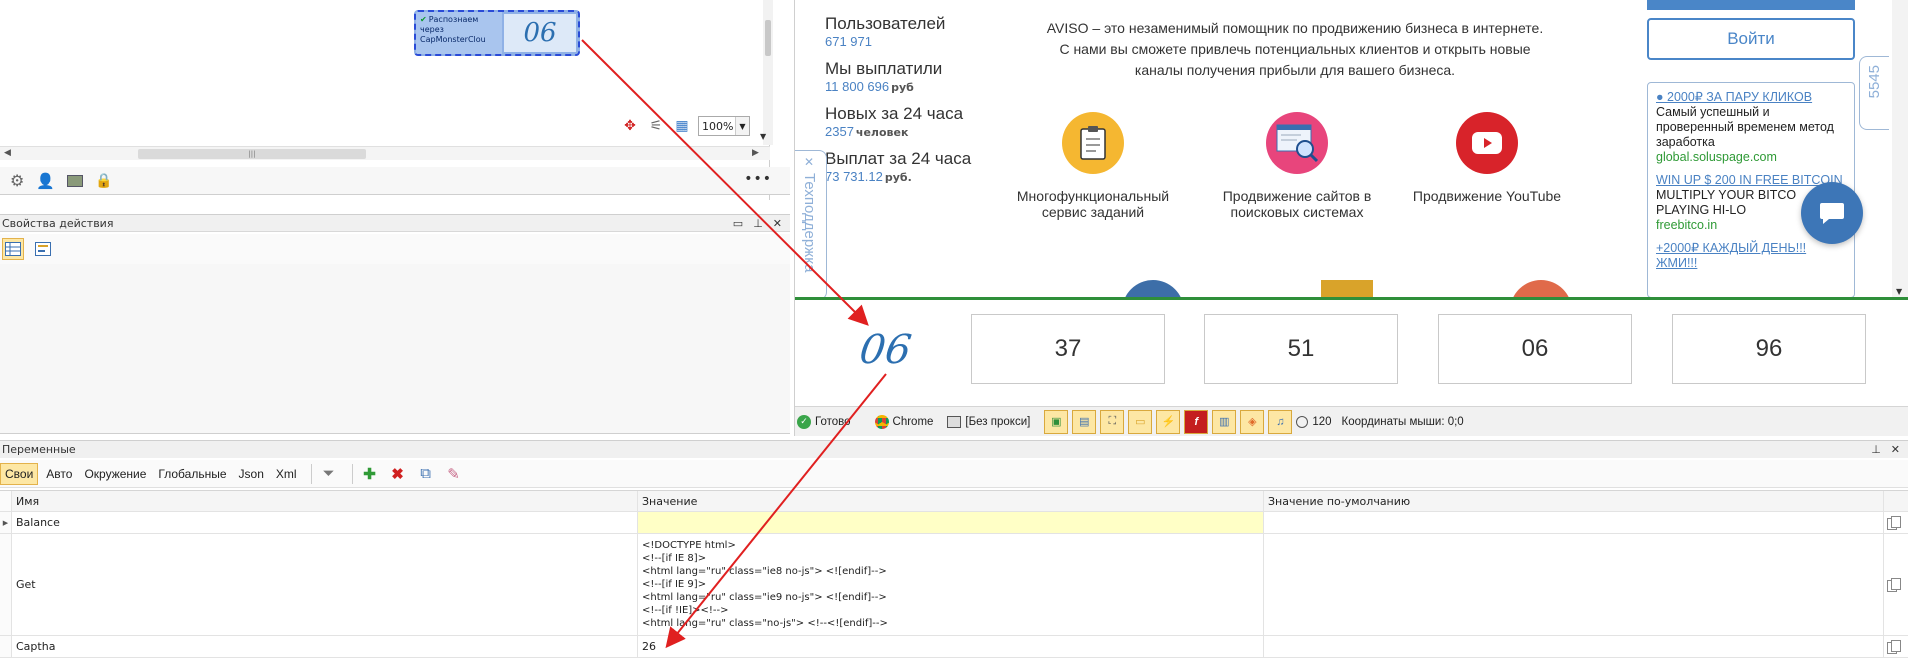 This screenshot has height=661, width=1908. What do you see at coordinates (13, 249) in the screenshot?
I see `properties-grid-tab` at bounding box center [13, 249].